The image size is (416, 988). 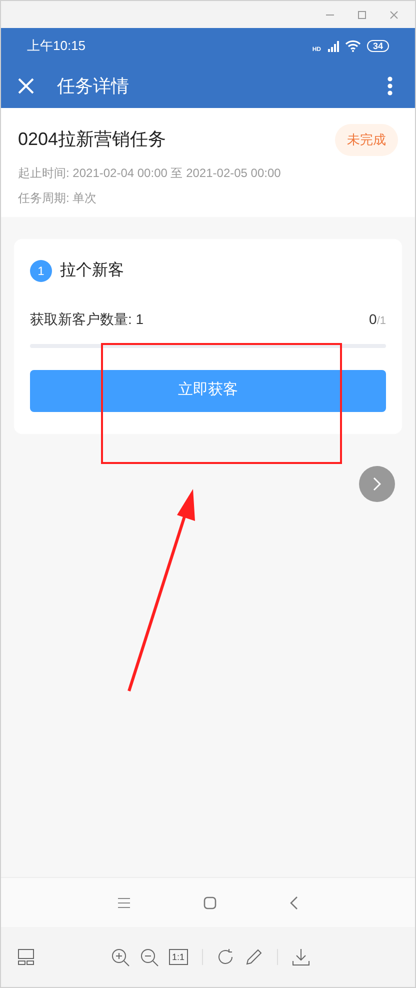 I want to click on layout-icon, so click(x=26, y=957).